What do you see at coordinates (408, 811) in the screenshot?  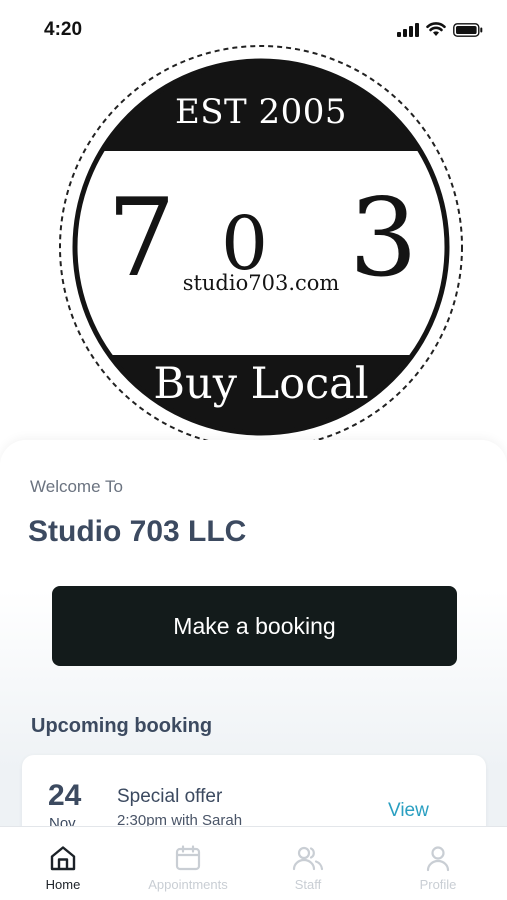 I see `view-booking-link: View` at bounding box center [408, 811].